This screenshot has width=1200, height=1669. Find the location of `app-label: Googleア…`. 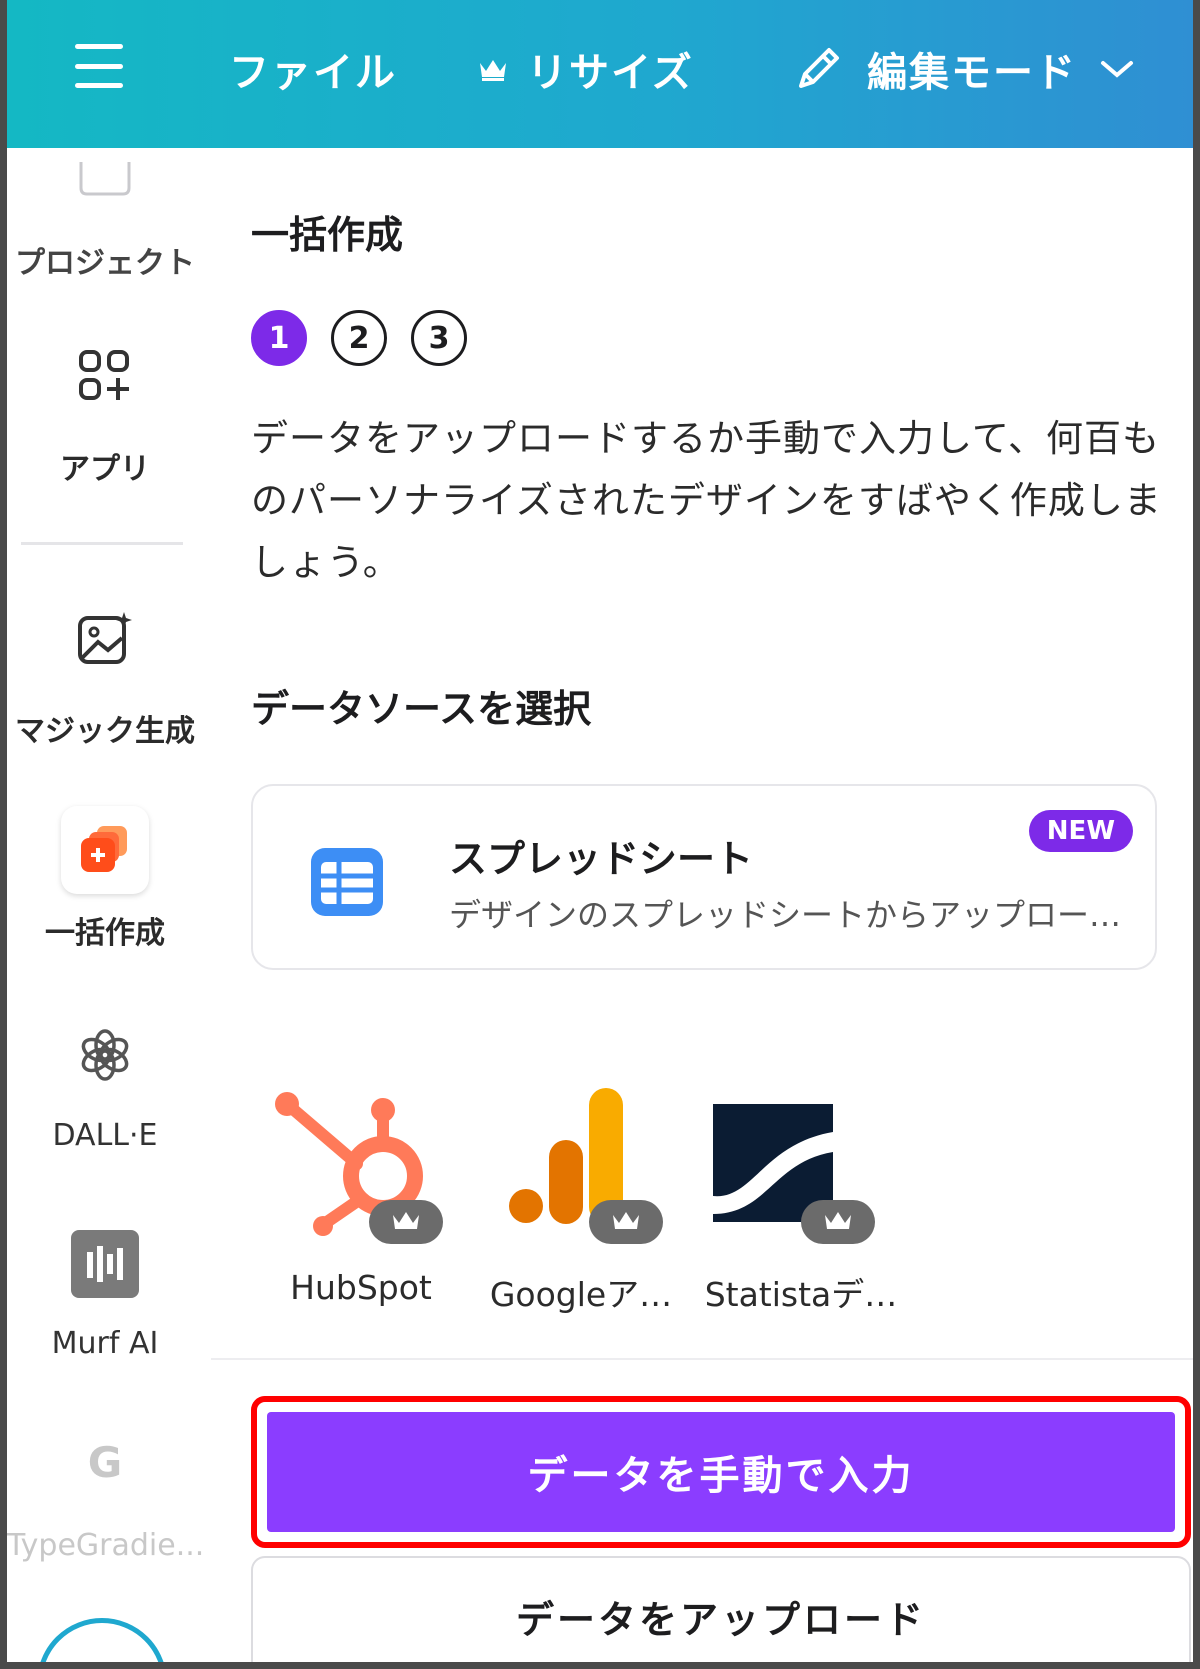

app-label: Googleア… is located at coordinates (581, 1294).